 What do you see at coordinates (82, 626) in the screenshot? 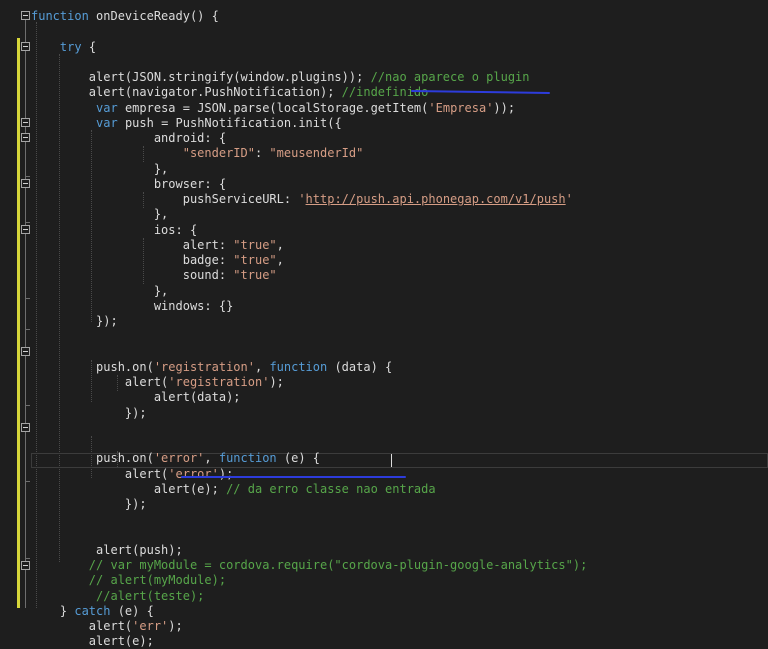
I see `code-token: alert(` at bounding box center [82, 626].